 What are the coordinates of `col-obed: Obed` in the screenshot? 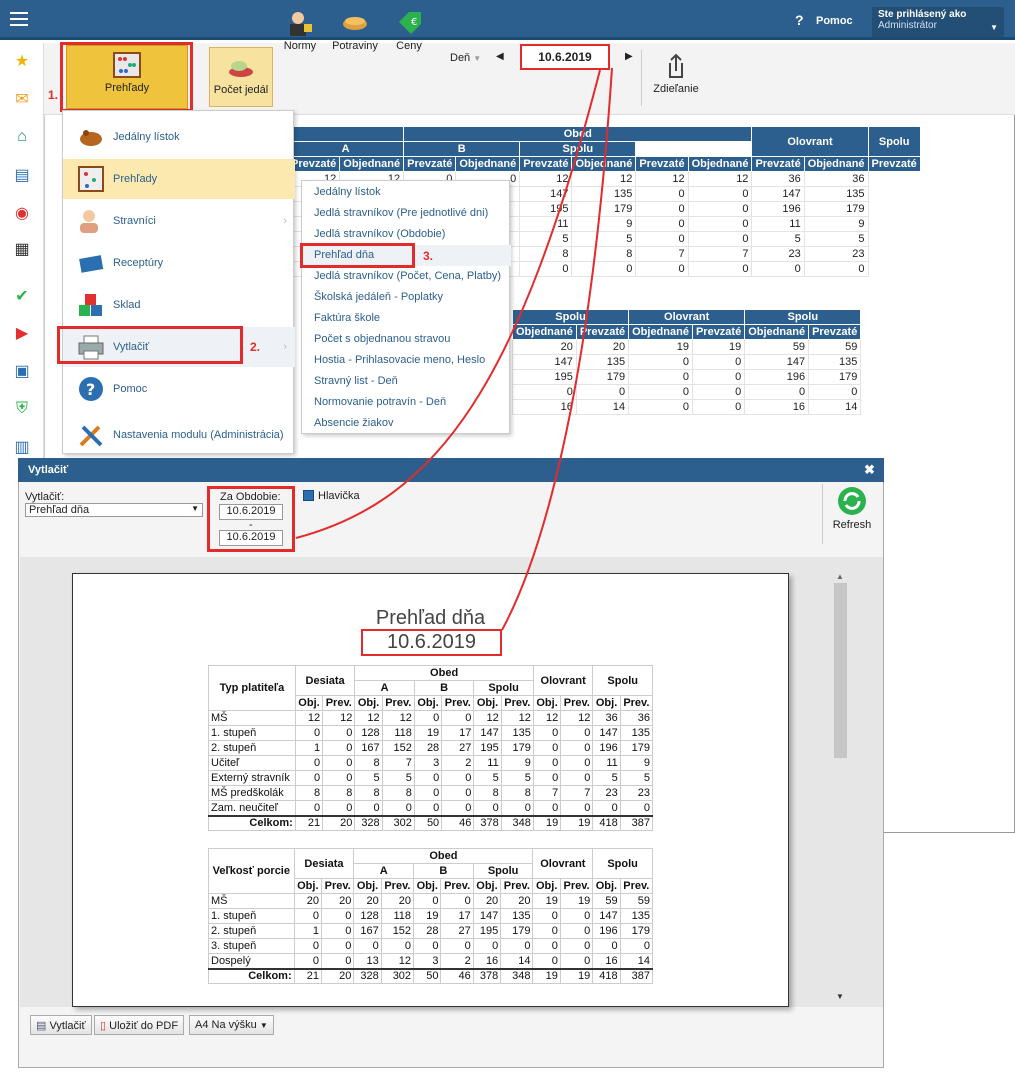 It's located at (443, 856).